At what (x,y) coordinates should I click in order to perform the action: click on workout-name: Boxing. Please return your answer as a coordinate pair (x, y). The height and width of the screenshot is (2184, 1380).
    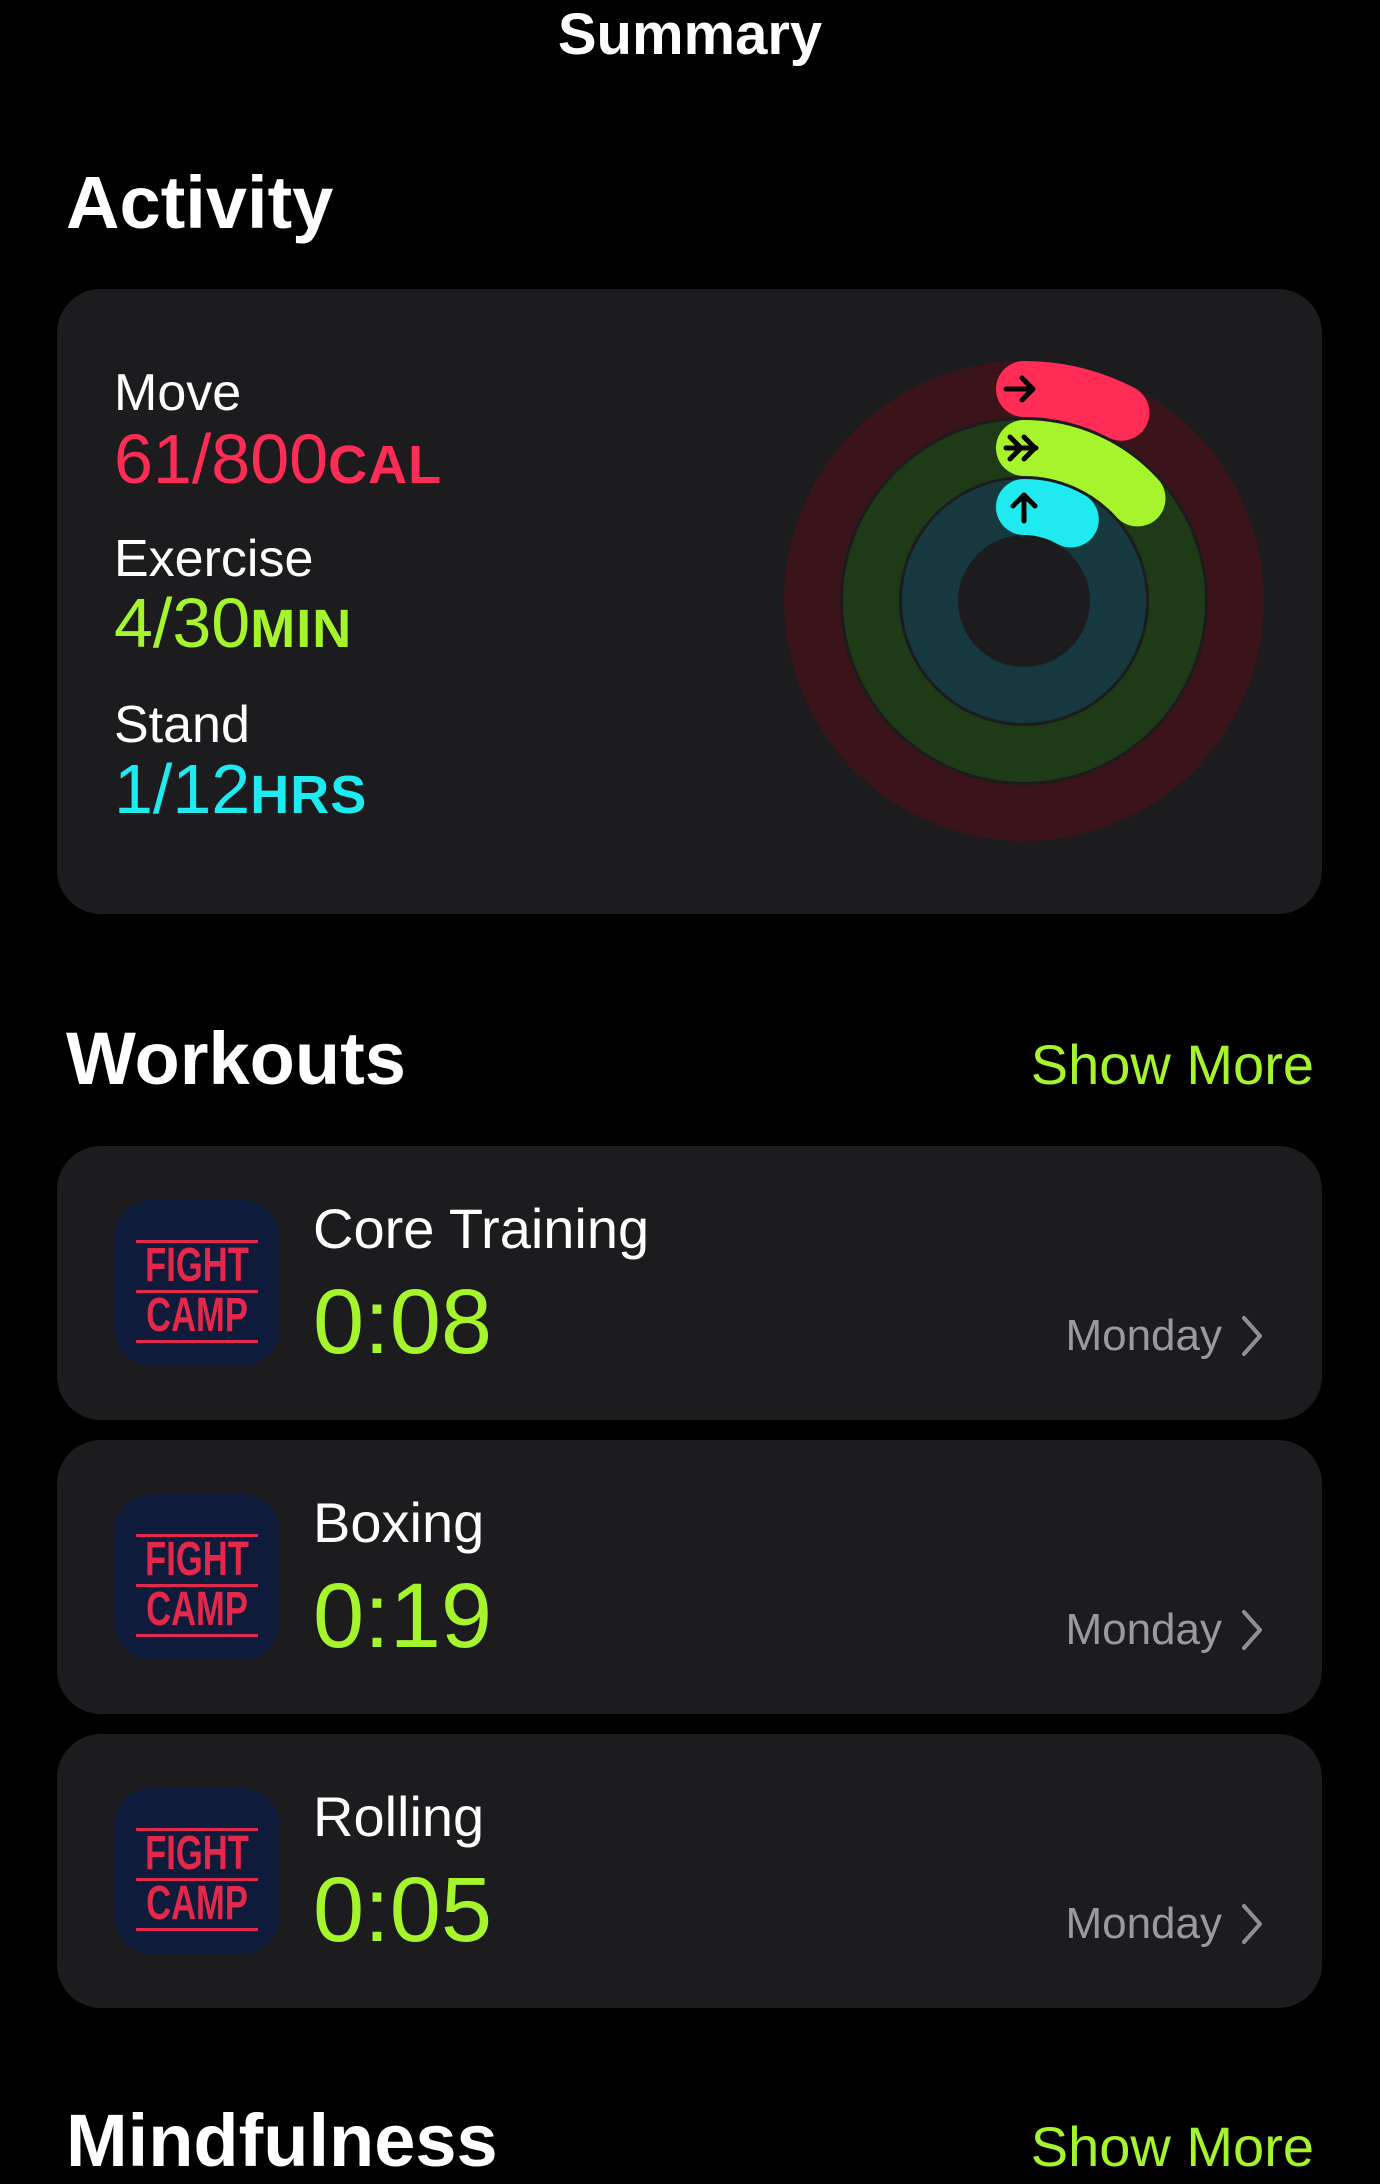
    Looking at the image, I should click on (399, 1522).